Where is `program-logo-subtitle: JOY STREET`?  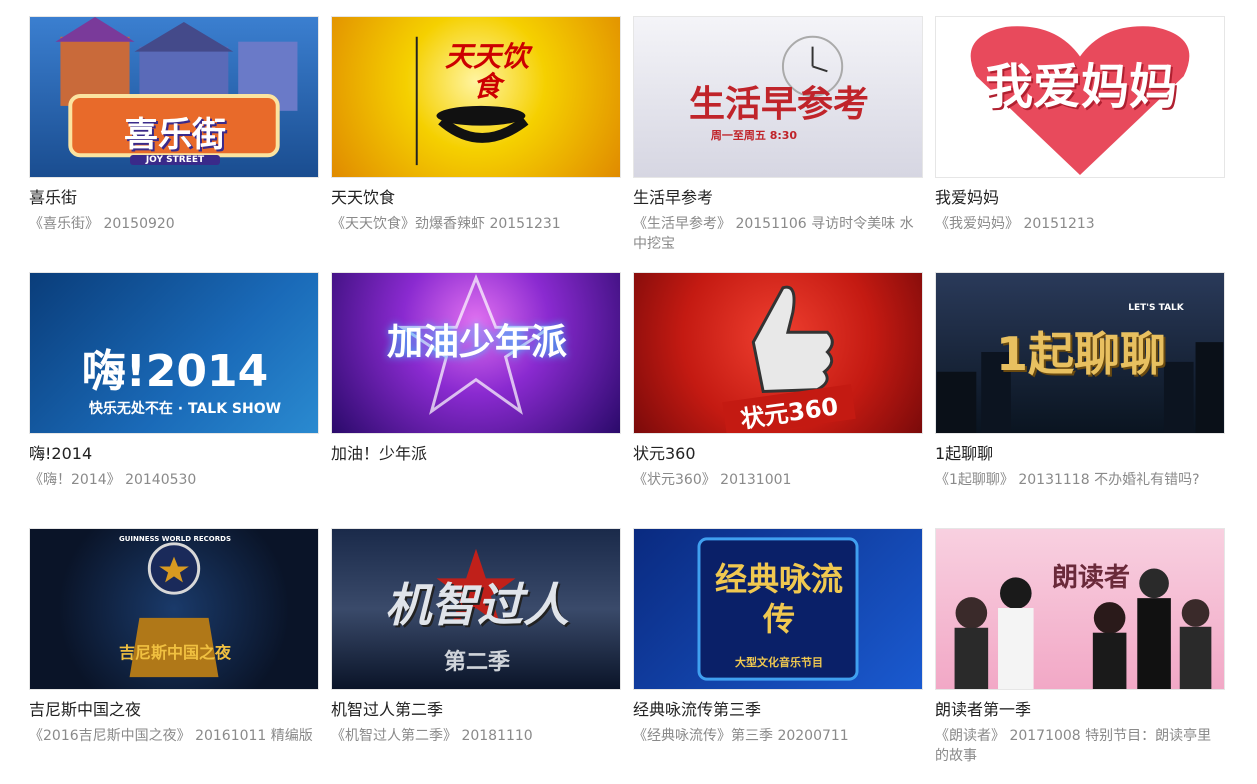
program-logo-subtitle: JOY STREET is located at coordinates (175, 160).